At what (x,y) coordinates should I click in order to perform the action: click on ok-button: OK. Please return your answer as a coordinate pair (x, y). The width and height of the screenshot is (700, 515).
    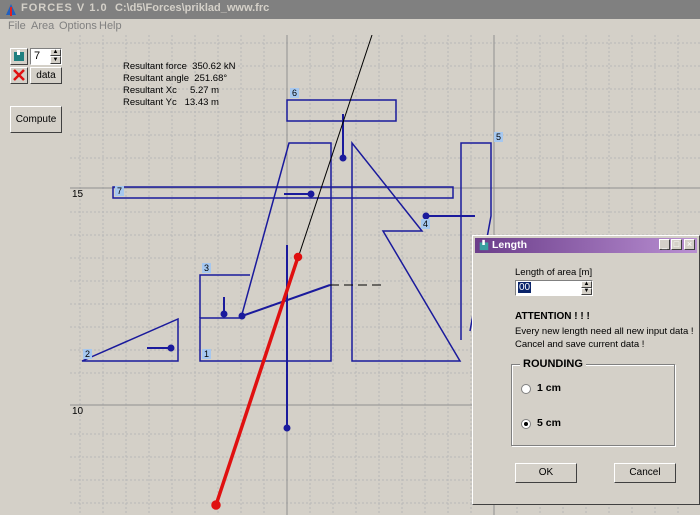
    Looking at the image, I should click on (546, 473).